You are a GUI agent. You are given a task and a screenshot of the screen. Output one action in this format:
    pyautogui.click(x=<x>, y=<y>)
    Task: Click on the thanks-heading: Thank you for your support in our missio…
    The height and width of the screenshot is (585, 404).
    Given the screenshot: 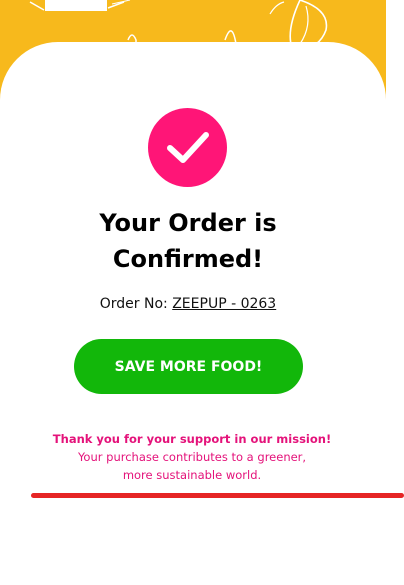 What is the action you would take?
    pyautogui.click(x=192, y=439)
    